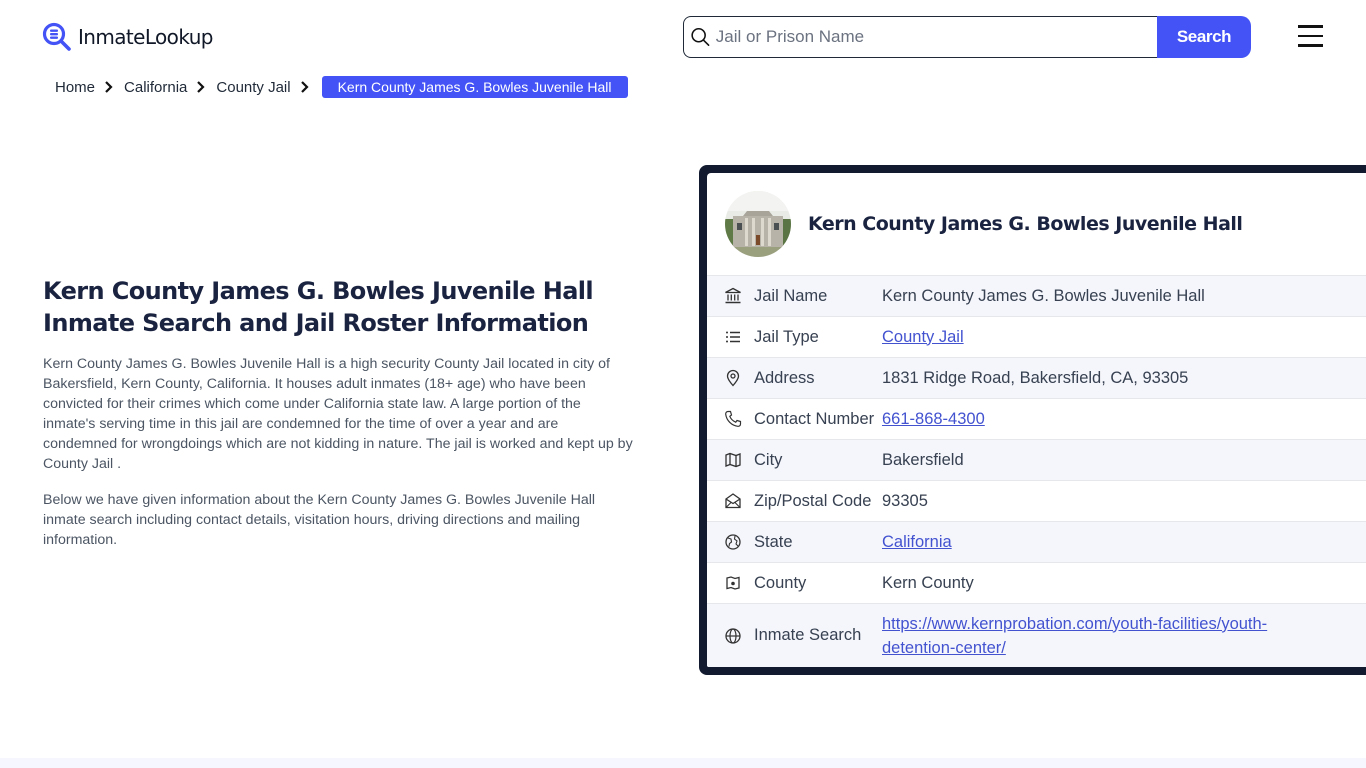 The height and width of the screenshot is (768, 1366). What do you see at coordinates (917, 542) in the screenshot?
I see `state-link: California` at bounding box center [917, 542].